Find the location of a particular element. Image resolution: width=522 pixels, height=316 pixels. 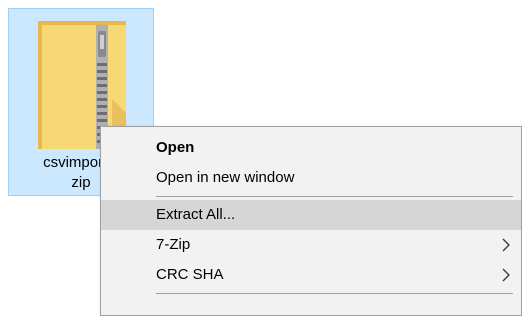

menu-item-7zip: 7-Zip is located at coordinates (311, 245).